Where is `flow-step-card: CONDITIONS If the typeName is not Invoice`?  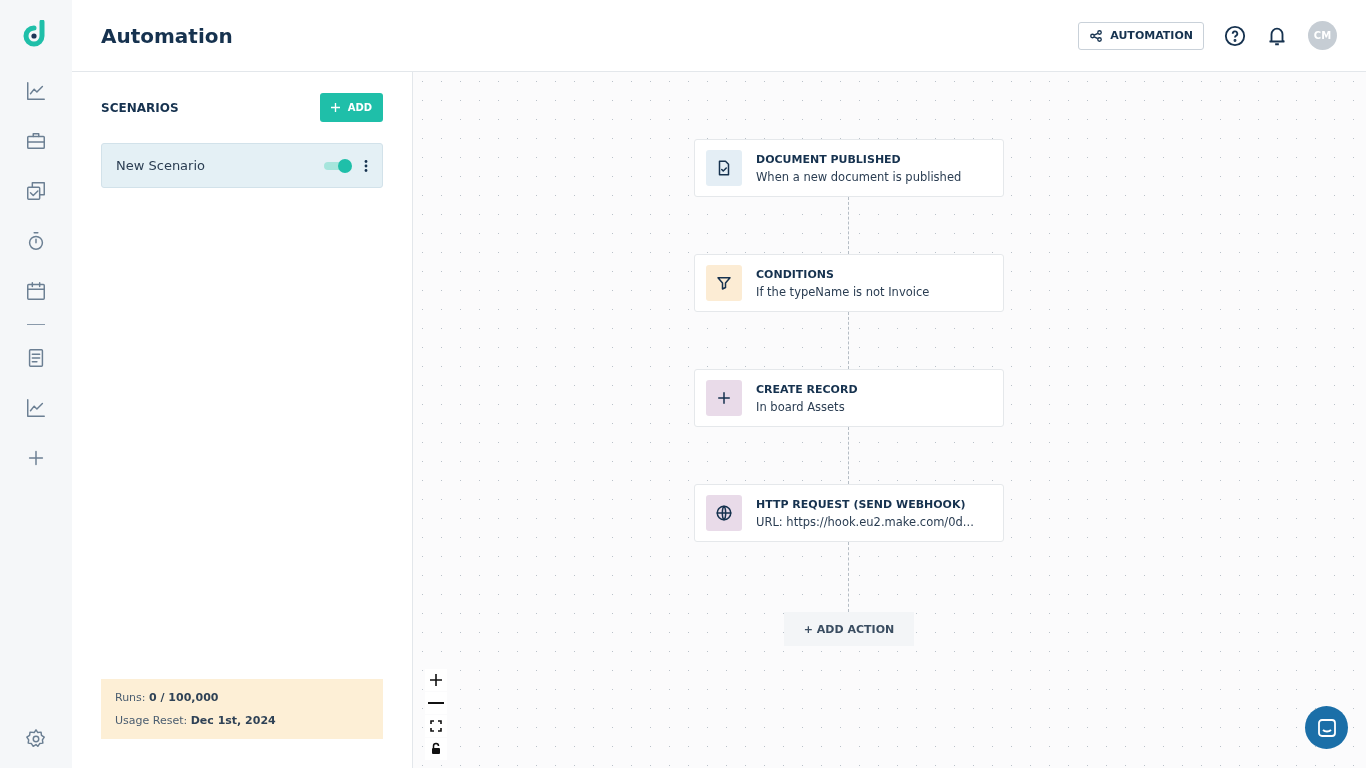
flow-step-card: CONDITIONS If the typeName is not Invoice is located at coordinates (849, 283).